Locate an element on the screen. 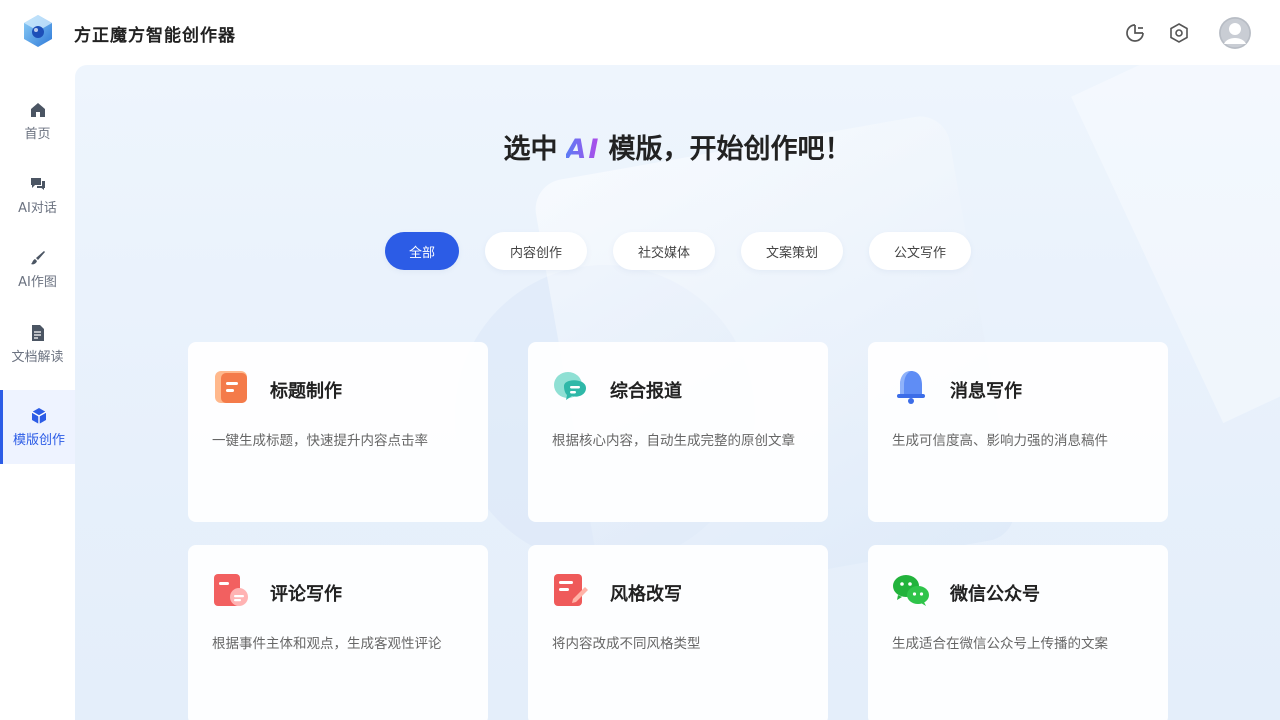  template-card-comprehensive-report: 综合报道 根据核心内容，自动生成完整的原创文章 is located at coordinates (678, 432).